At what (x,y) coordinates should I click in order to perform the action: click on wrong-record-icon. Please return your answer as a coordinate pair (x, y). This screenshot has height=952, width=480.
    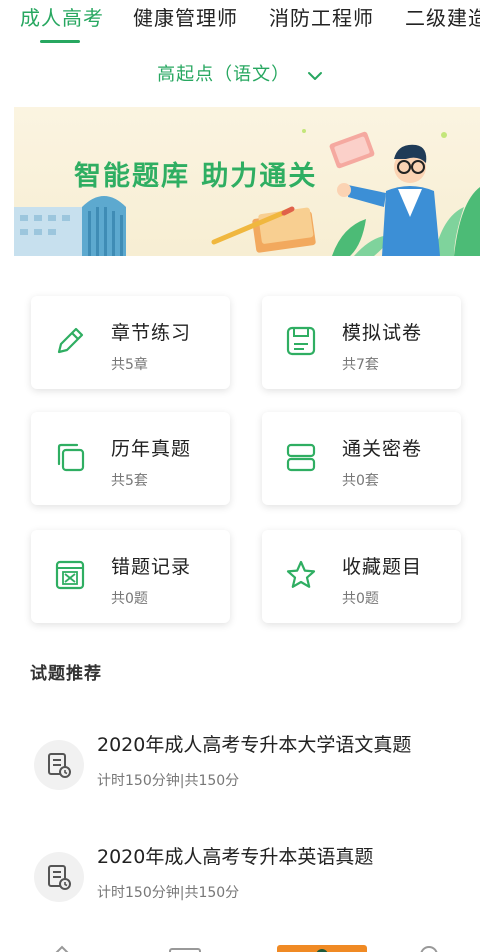
    Looking at the image, I should click on (70, 575).